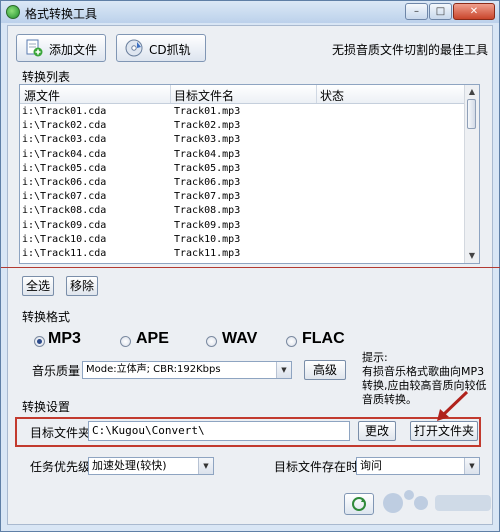 This screenshot has height=532, width=500. Describe the element at coordinates (207, 111) in the screenshot. I see `cell-target: Track01.mp3` at that location.